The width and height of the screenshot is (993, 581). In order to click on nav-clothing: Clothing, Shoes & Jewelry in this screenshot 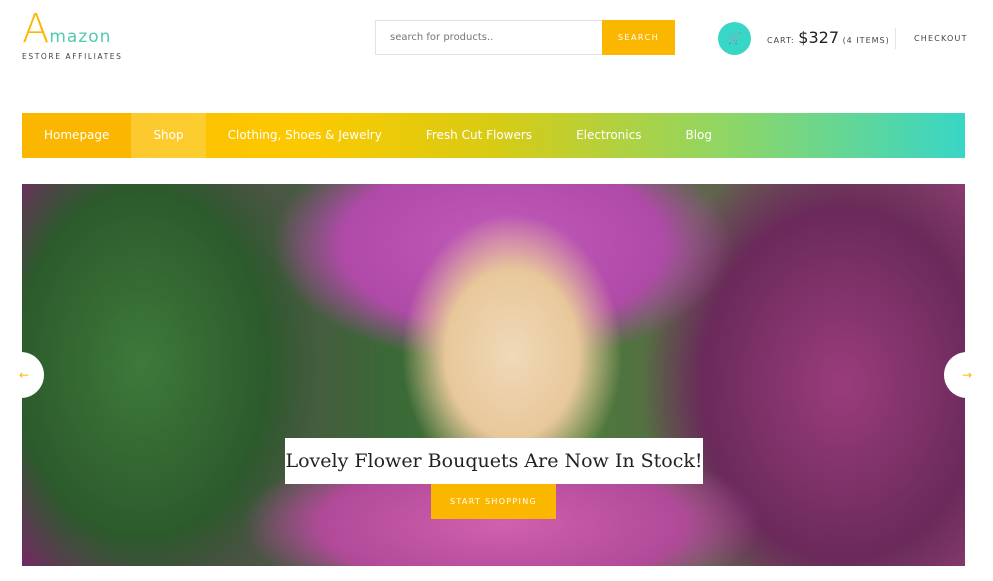, I will do `click(305, 135)`.